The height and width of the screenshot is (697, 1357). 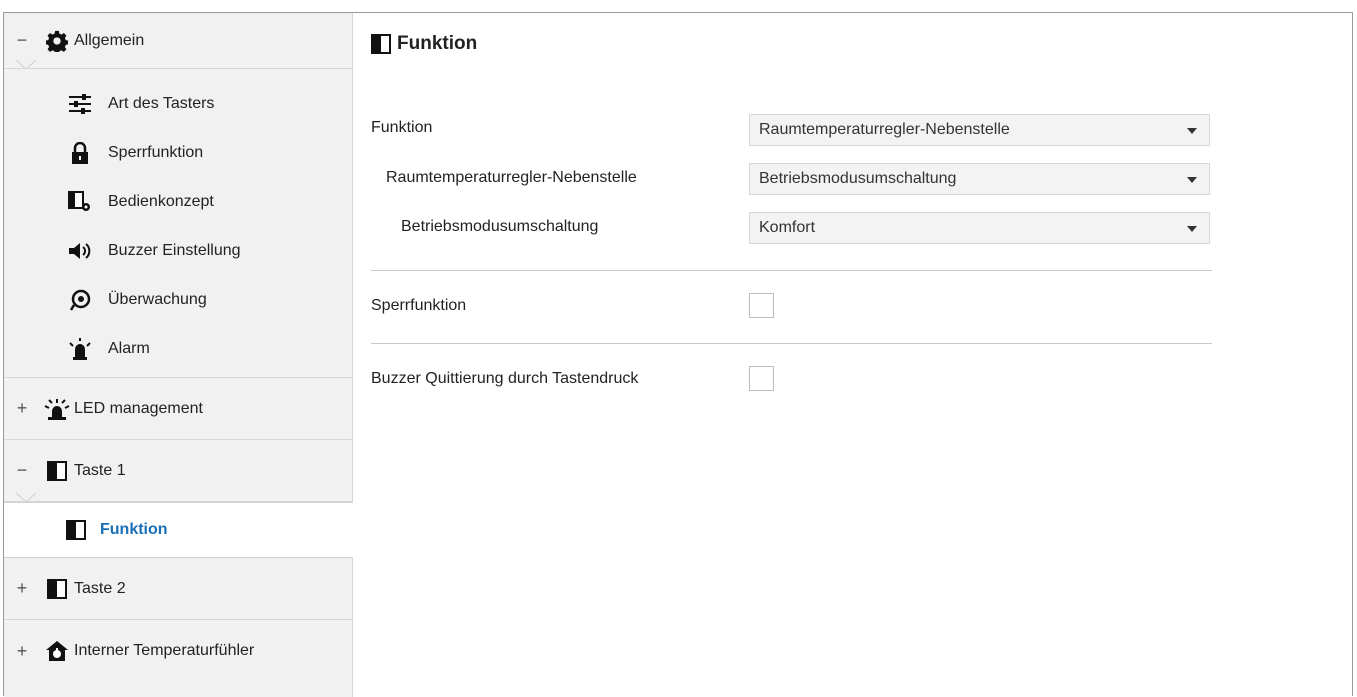 What do you see at coordinates (761, 305) in the screenshot?
I see `sperrfunktion-checkbox` at bounding box center [761, 305].